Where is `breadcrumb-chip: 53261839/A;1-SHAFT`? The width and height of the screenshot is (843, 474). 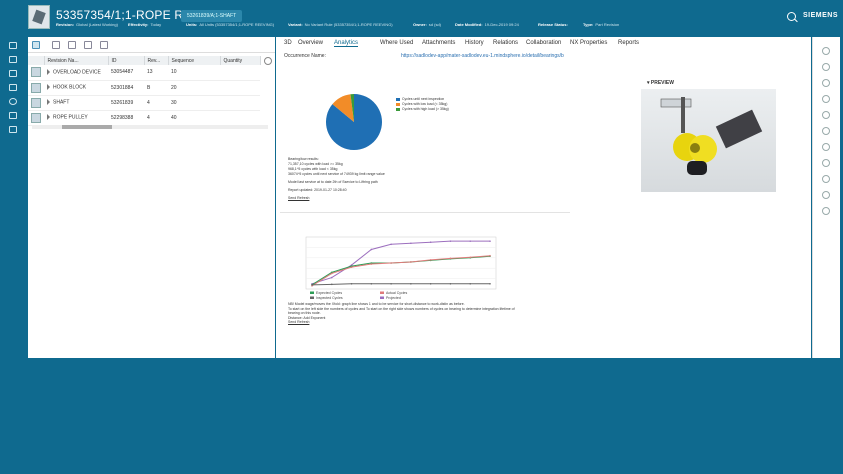 breadcrumb-chip: 53261839/A;1-SHAFT is located at coordinates (212, 16).